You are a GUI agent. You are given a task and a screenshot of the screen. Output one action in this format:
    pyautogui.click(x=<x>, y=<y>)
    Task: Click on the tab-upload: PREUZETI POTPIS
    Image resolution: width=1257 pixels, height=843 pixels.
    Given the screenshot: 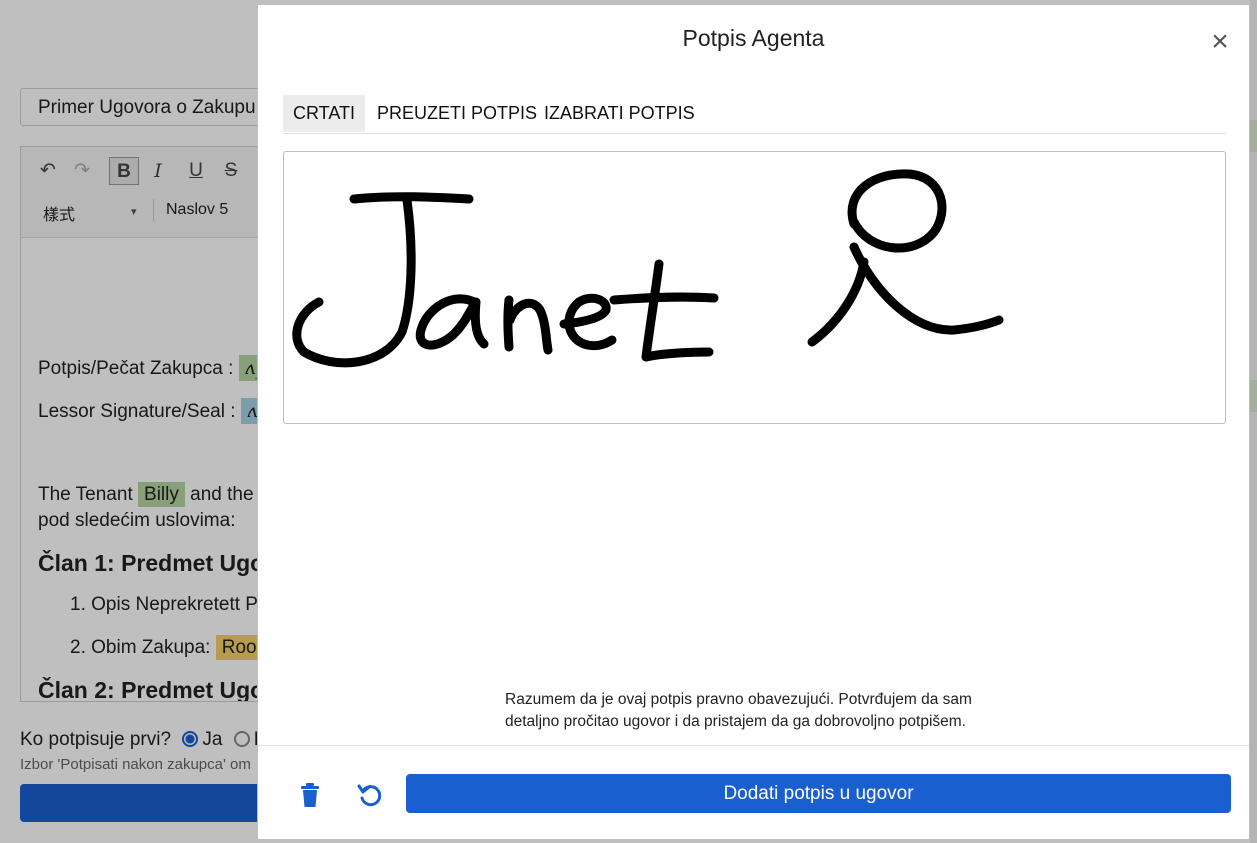 What is the action you would take?
    pyautogui.click(x=457, y=113)
    